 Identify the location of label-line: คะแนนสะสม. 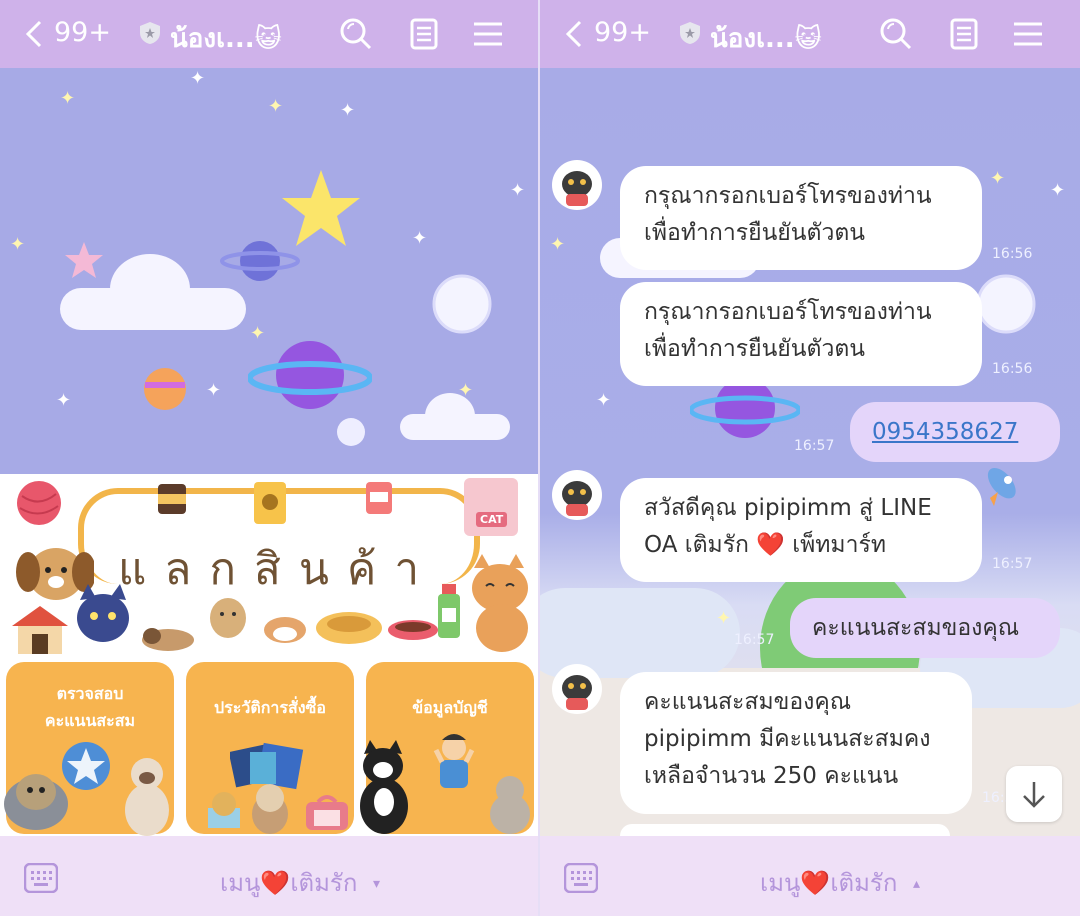
(90, 721).